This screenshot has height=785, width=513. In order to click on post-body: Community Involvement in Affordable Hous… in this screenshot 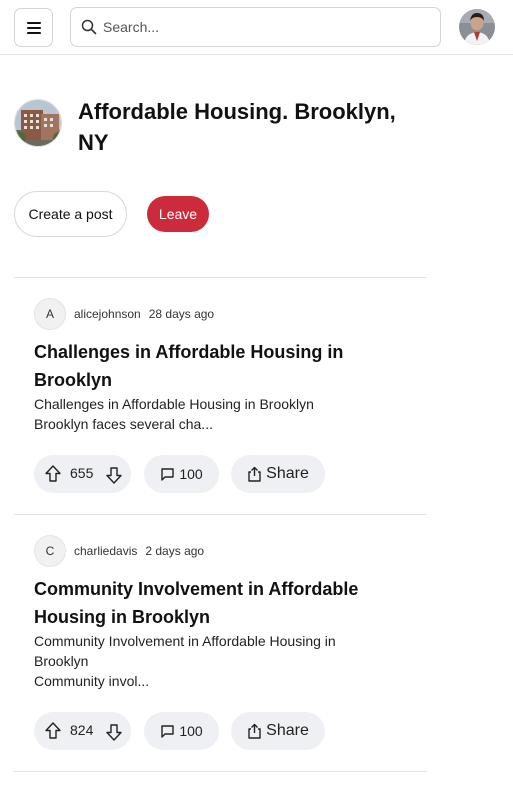, I will do `click(199, 661)`.